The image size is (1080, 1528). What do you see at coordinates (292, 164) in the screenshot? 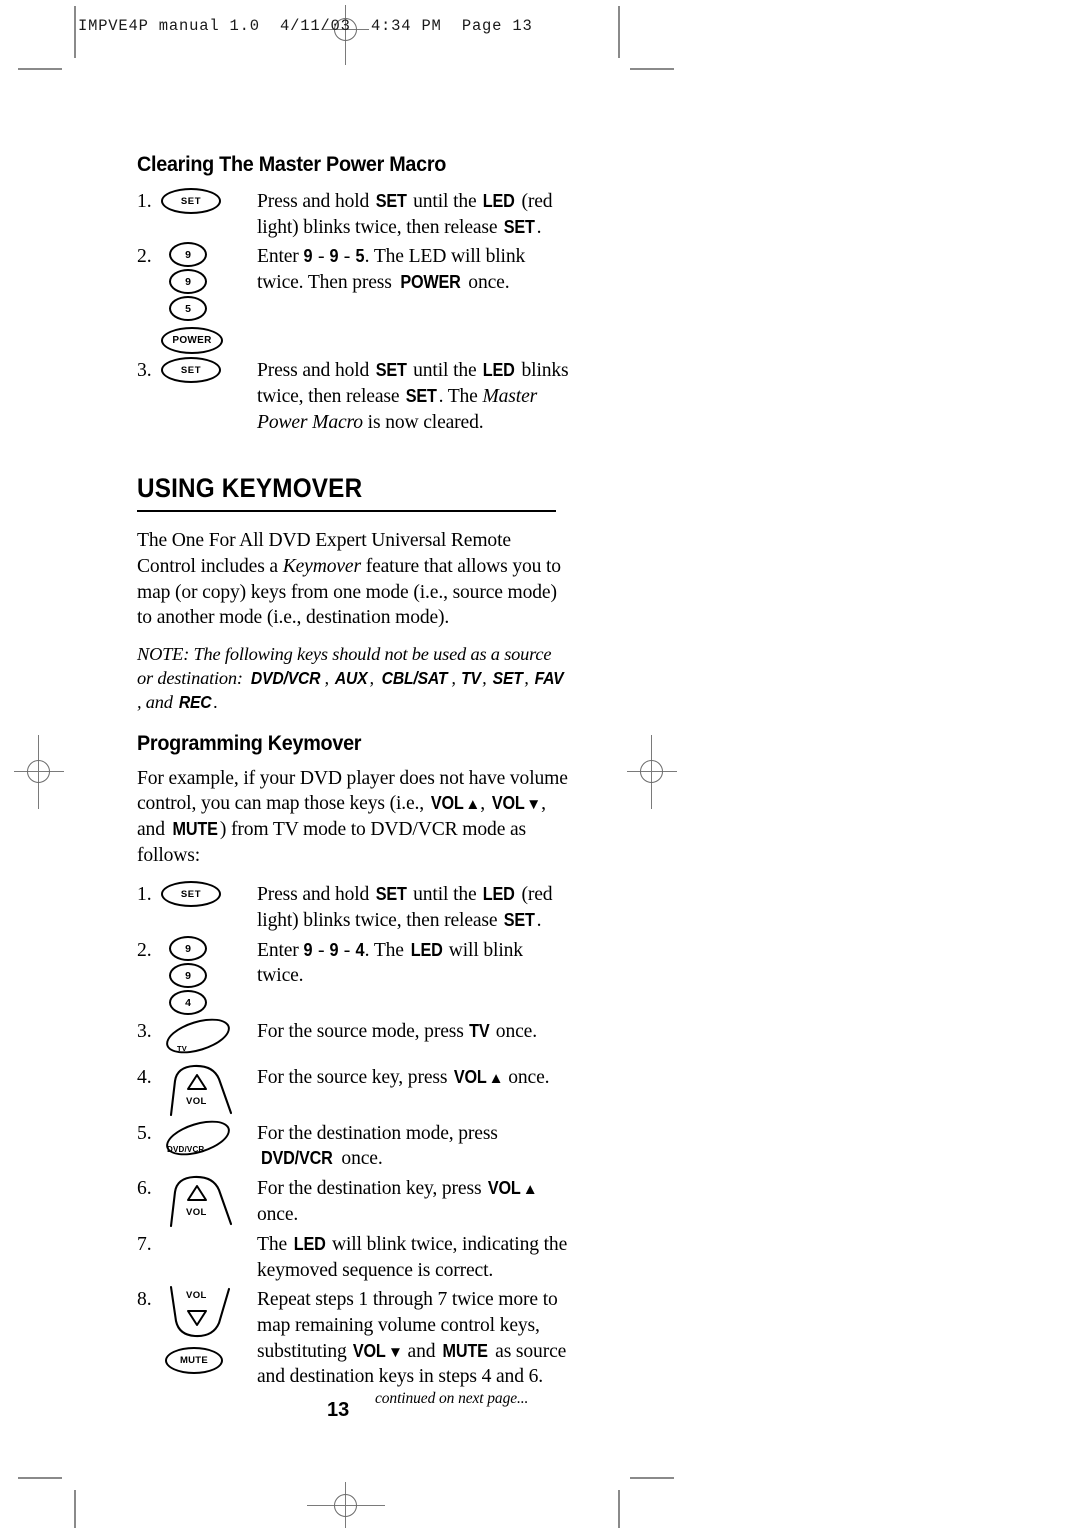
I see `heading-clearing-master-power-macro: Clearing The Master Power Macro` at bounding box center [292, 164].